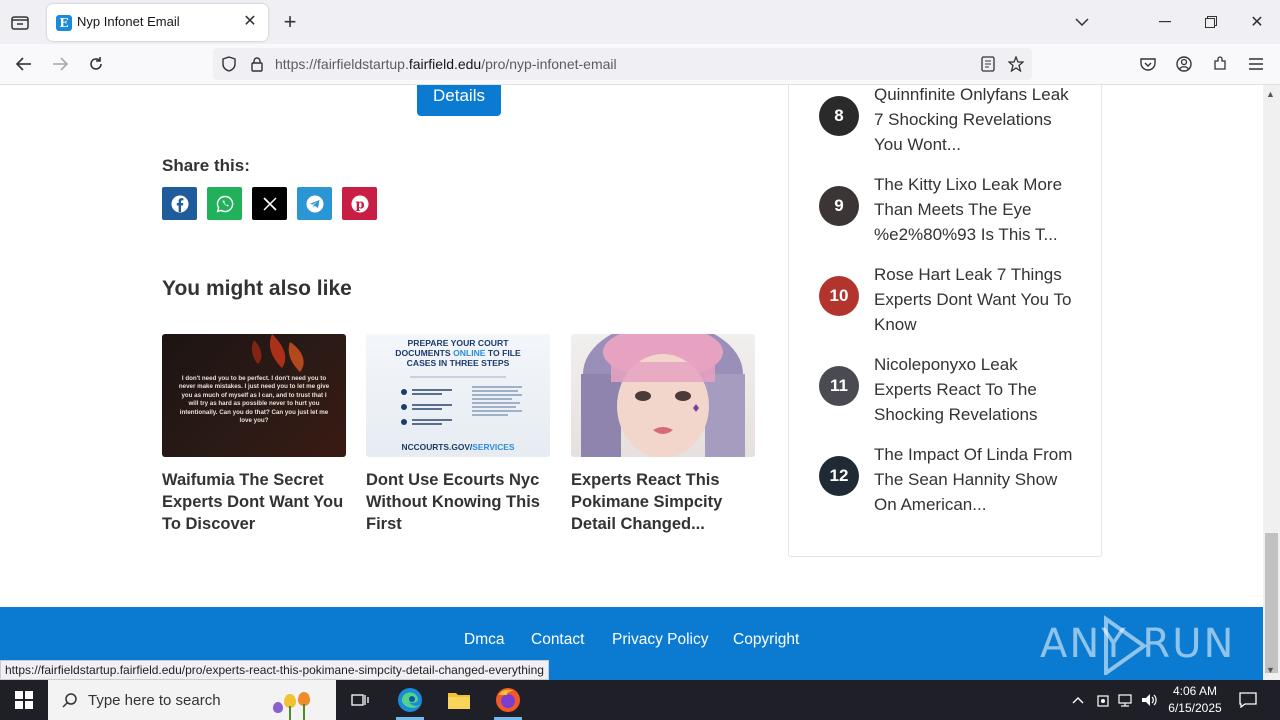 The height and width of the screenshot is (720, 1280). Describe the element at coordinates (458, 447) in the screenshot. I see `card-image-footer: NCCOURTS.GOV/SERVICES` at that location.